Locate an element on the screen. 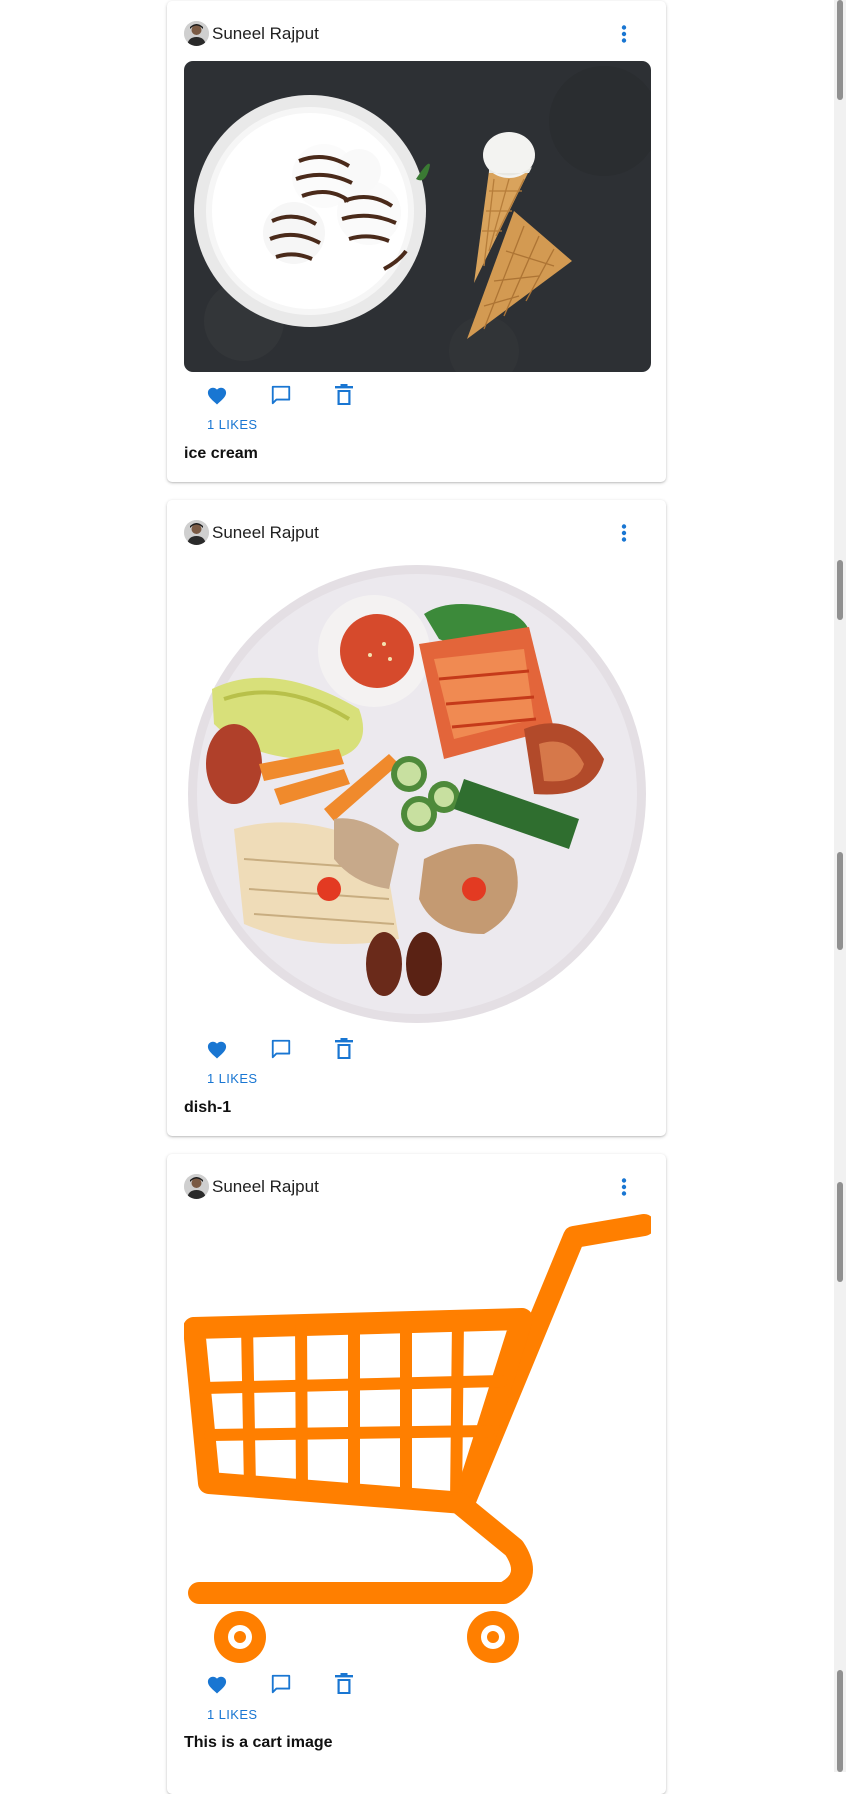 This screenshot has height=1794, width=846. scrollbar-track is located at coordinates (840, 886).